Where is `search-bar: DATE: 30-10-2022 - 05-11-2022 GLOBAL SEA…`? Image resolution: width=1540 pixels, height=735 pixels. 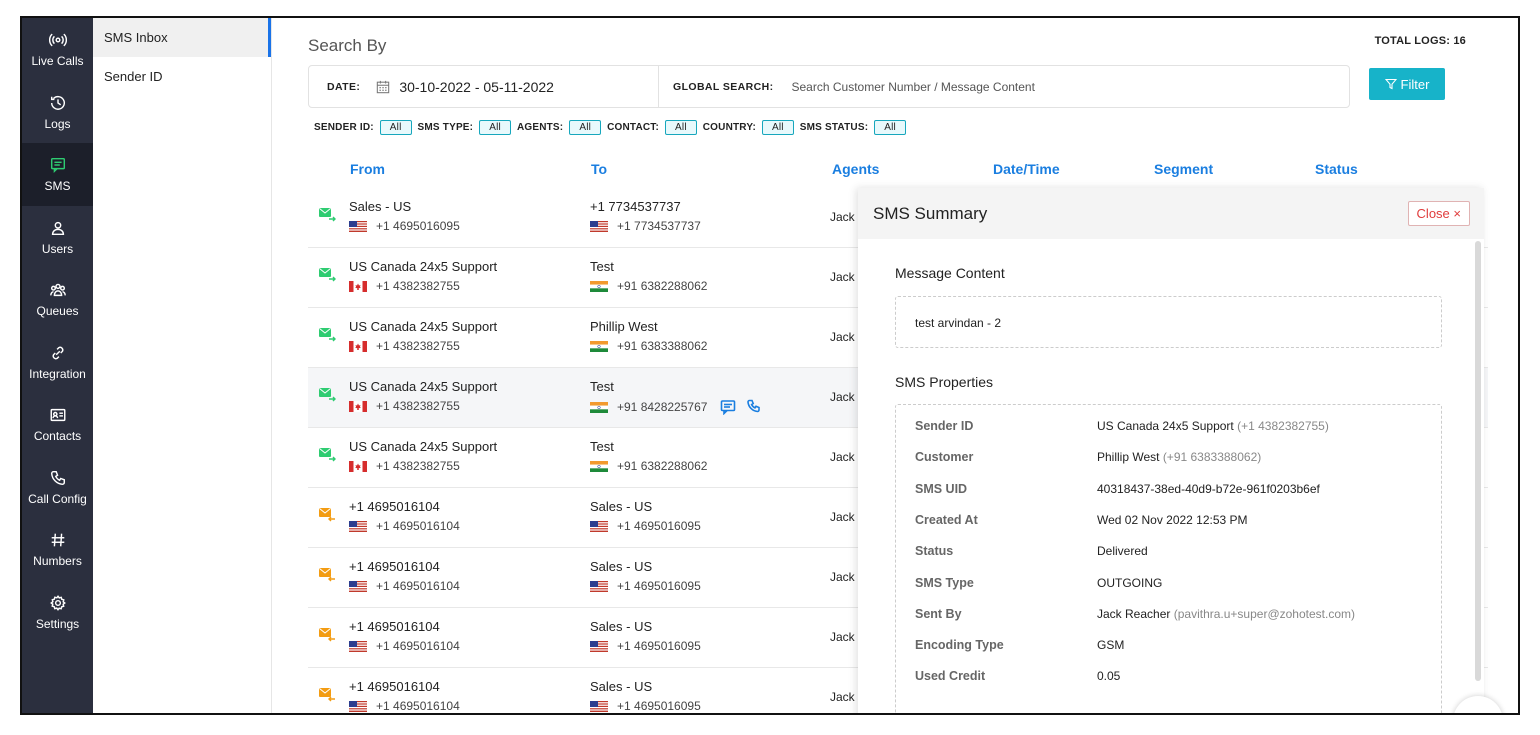 search-bar: DATE: 30-10-2022 - 05-11-2022 GLOBAL SEA… is located at coordinates (829, 86).